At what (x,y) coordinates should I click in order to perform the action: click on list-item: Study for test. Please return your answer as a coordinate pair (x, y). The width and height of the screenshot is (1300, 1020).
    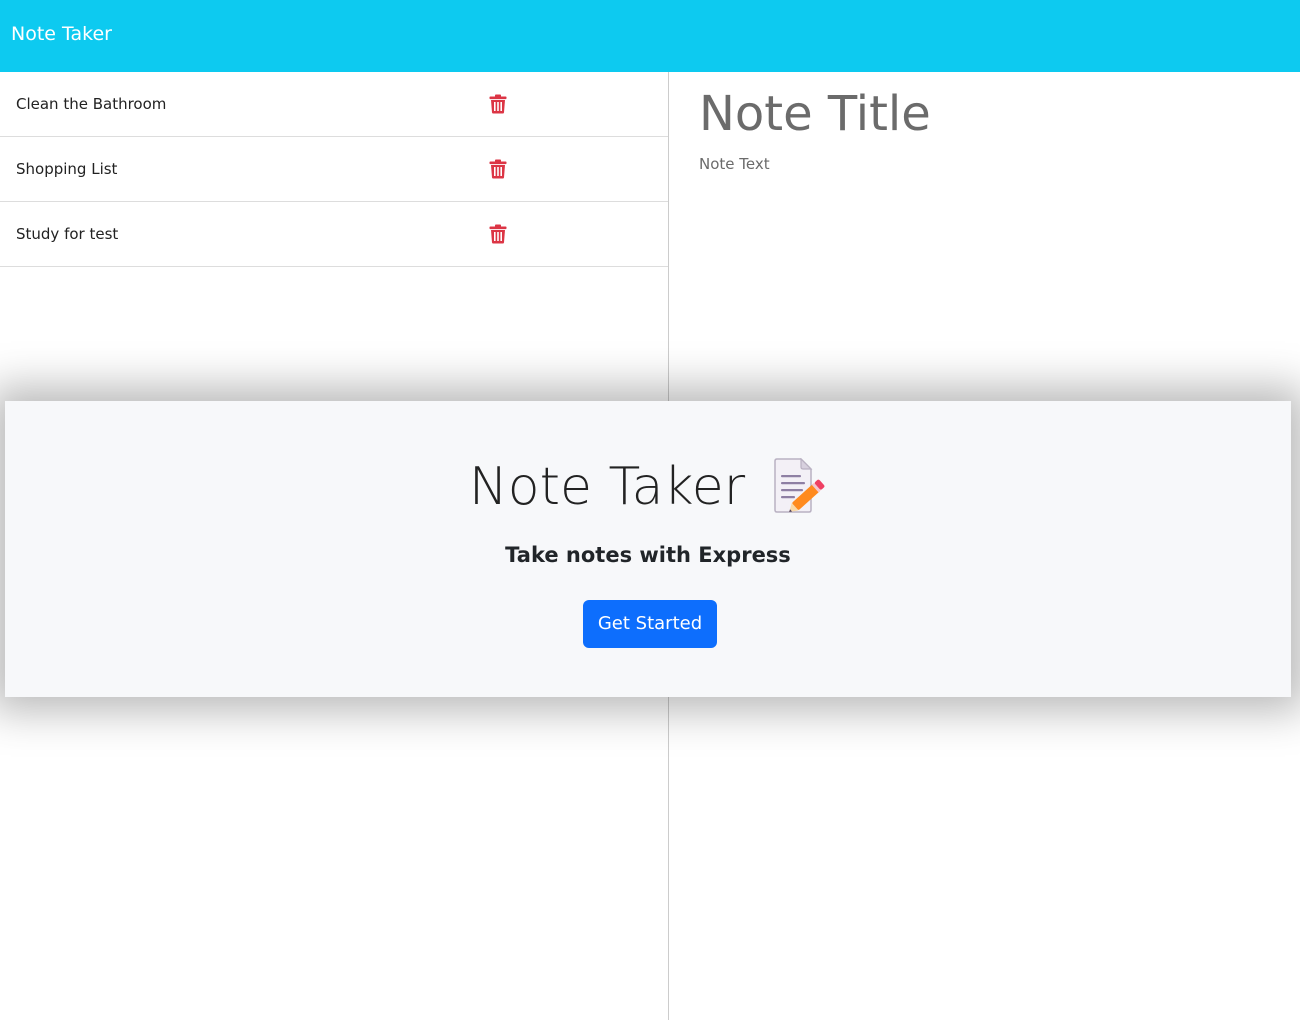
    Looking at the image, I should click on (334, 234).